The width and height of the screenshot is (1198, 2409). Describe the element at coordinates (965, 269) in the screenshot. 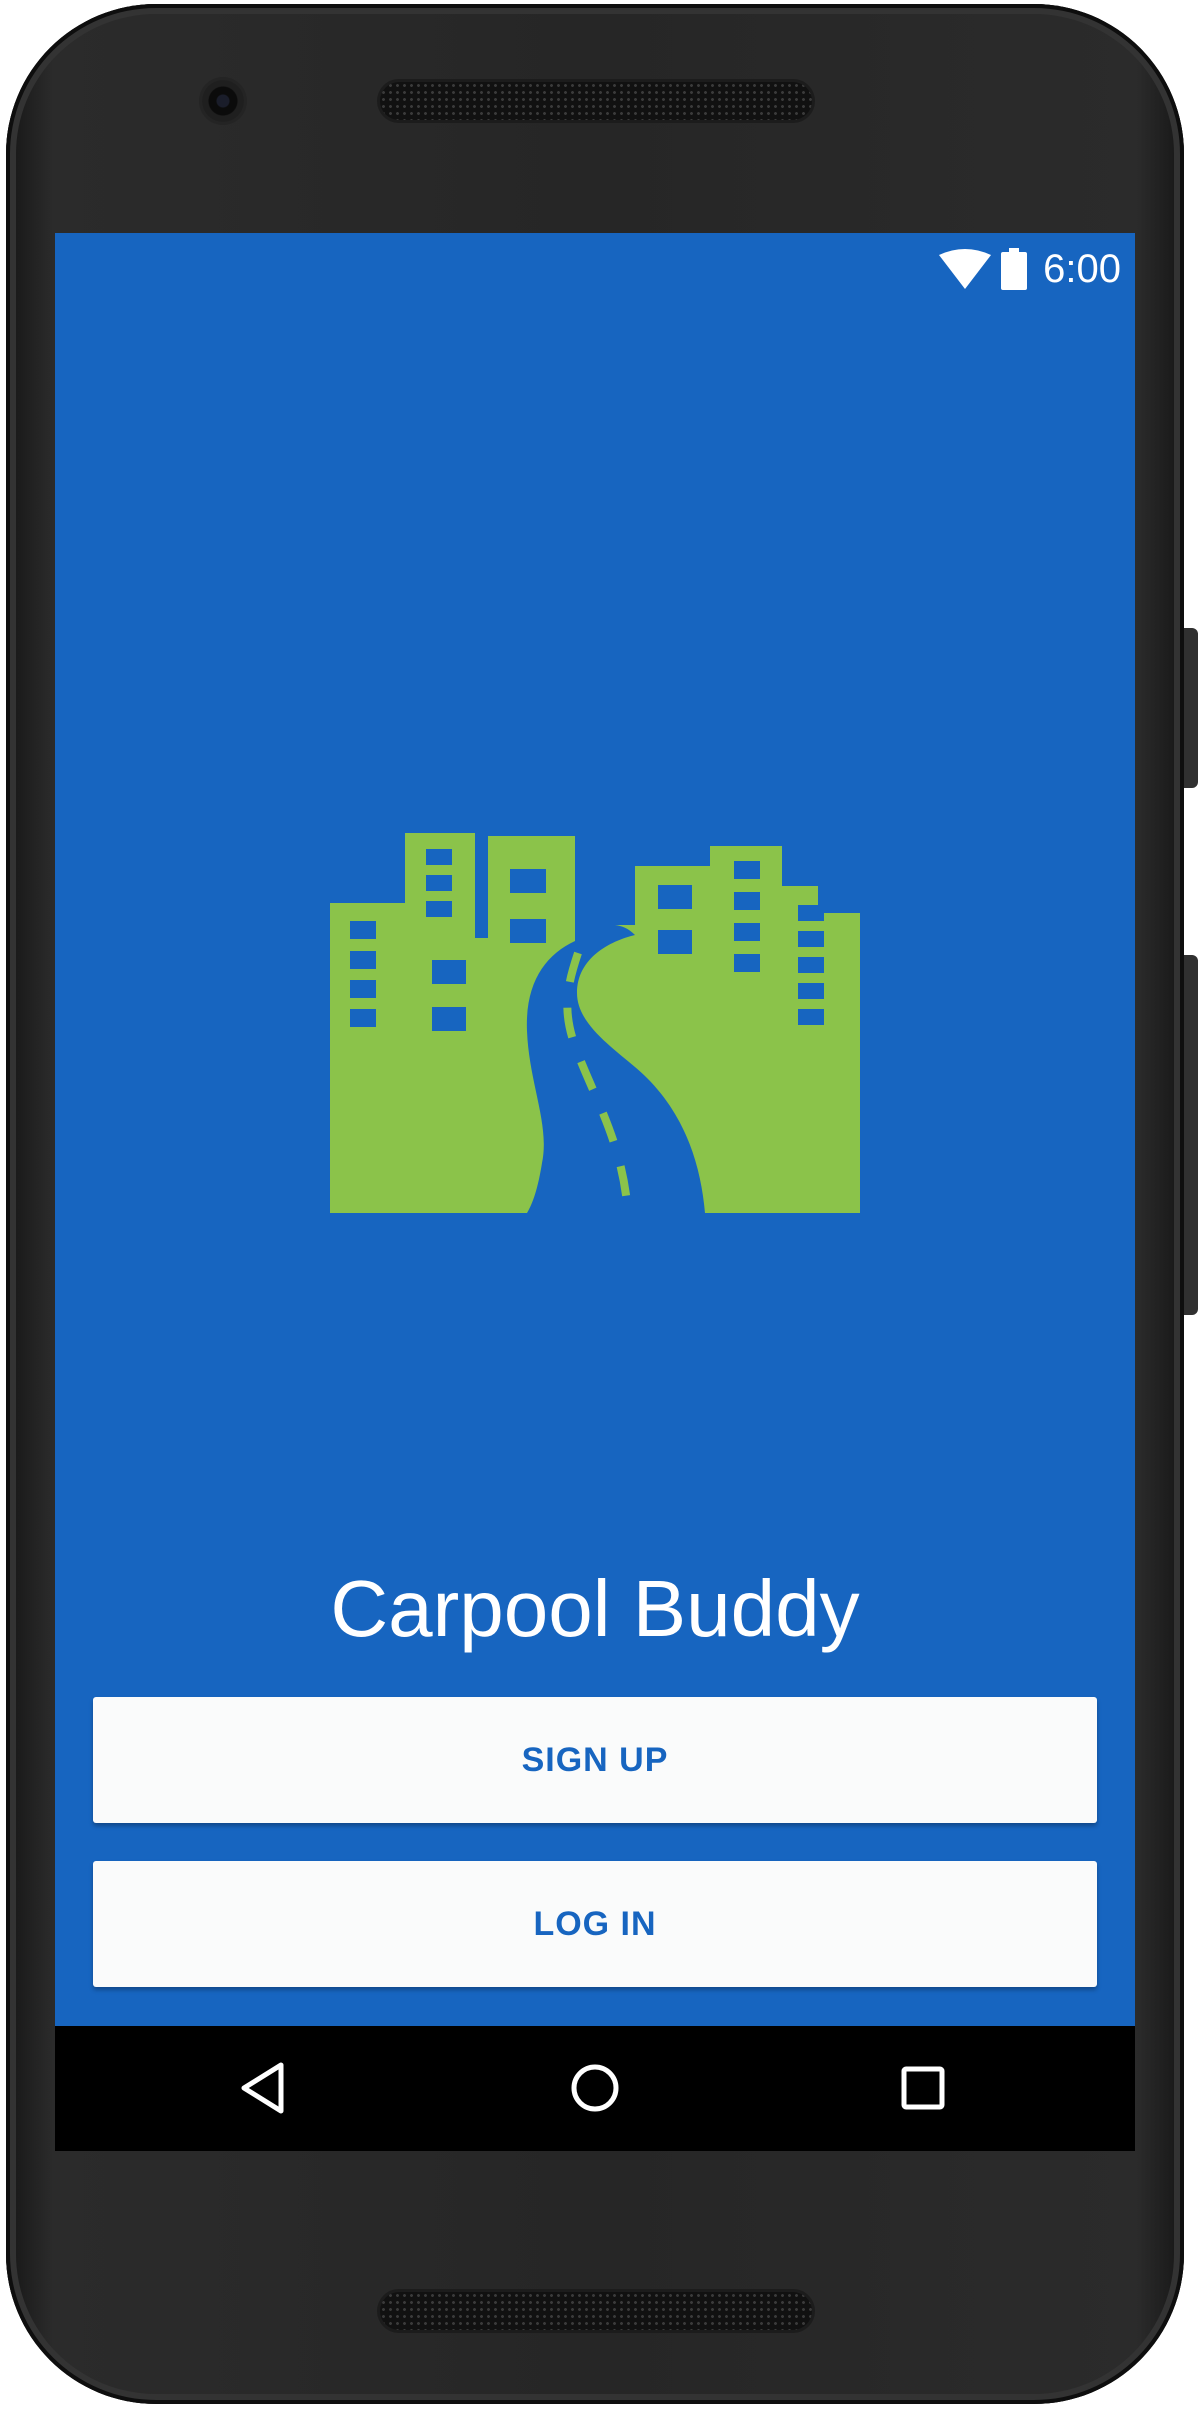

I see `wifi-icon` at that location.